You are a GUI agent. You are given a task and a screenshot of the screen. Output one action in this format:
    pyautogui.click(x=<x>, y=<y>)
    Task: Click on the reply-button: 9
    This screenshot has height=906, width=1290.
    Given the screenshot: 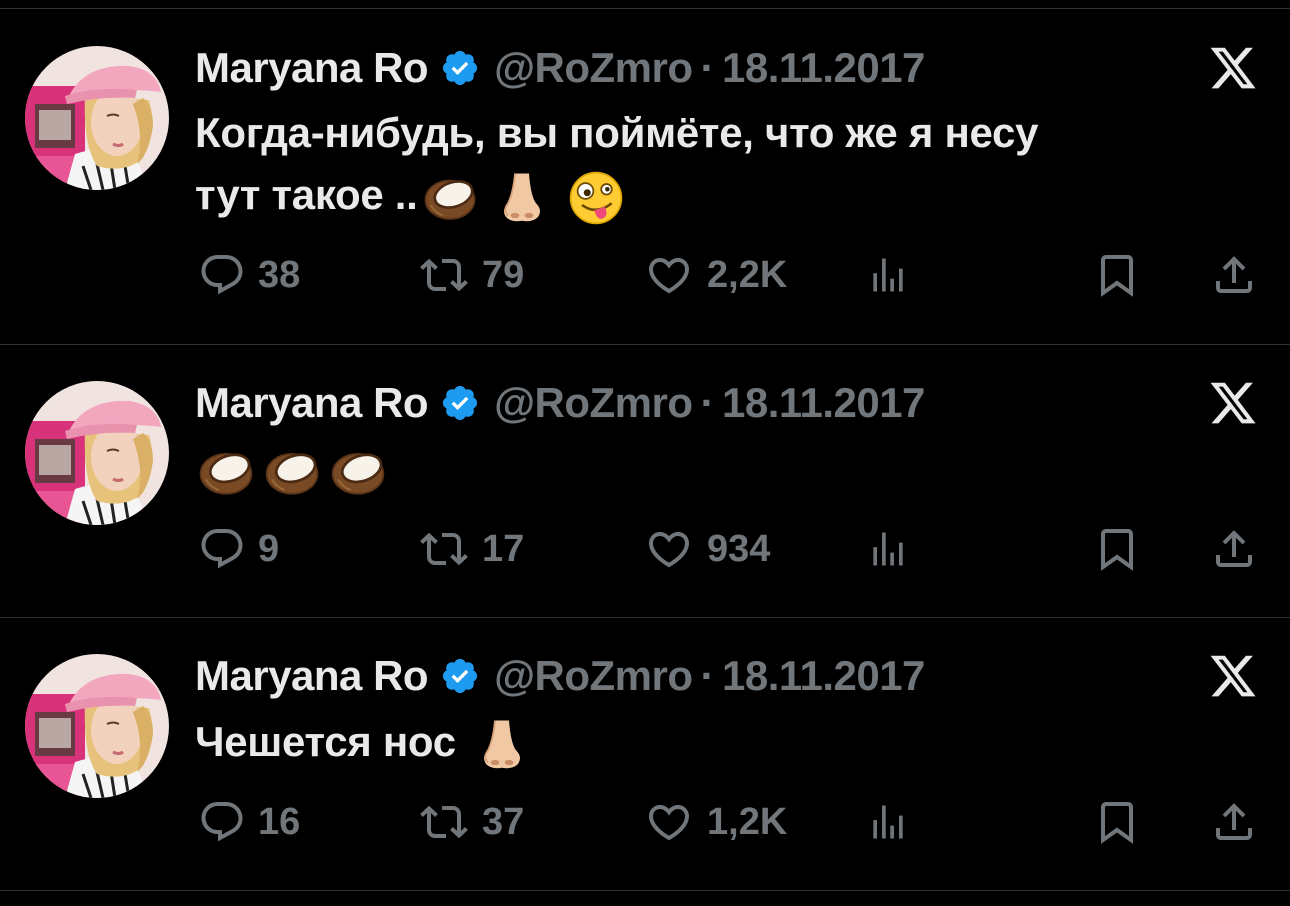 What is the action you would take?
    pyautogui.click(x=238, y=549)
    